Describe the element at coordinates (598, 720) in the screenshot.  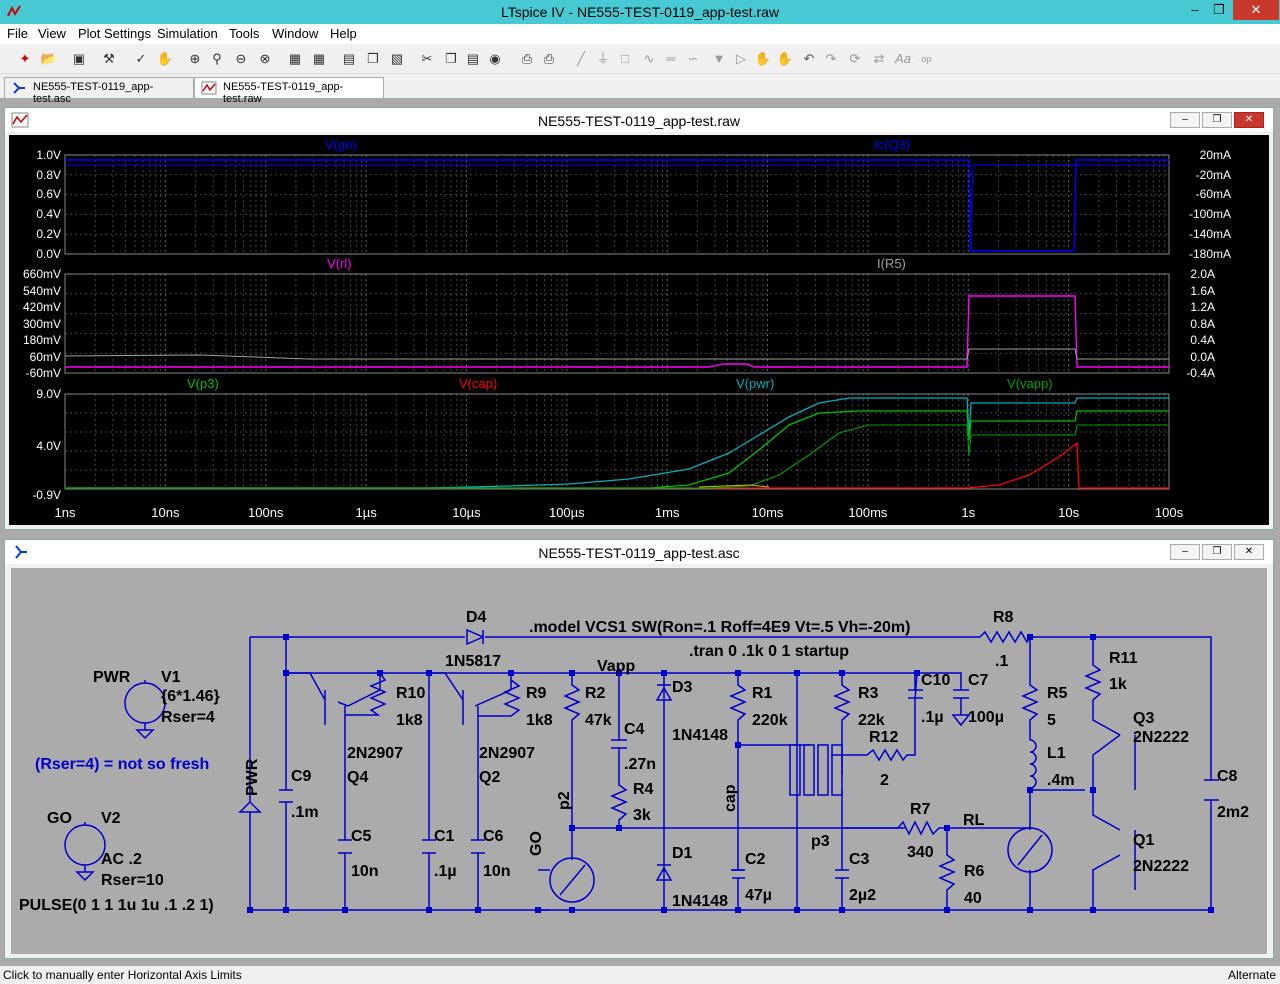
I see `r2-value: 47k` at that location.